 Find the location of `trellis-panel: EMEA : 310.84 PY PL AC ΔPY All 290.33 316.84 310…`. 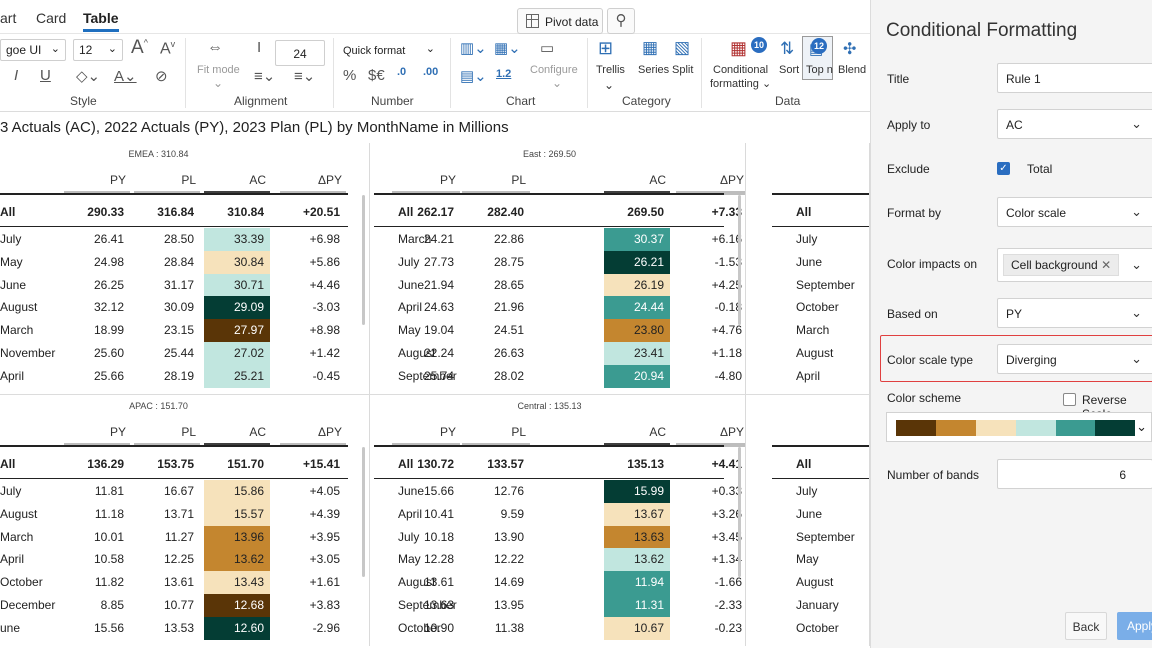

trellis-panel: EMEA : 310.84 PY PL AC ΔPY All 290.33 316.84 310… is located at coordinates (185, 268).